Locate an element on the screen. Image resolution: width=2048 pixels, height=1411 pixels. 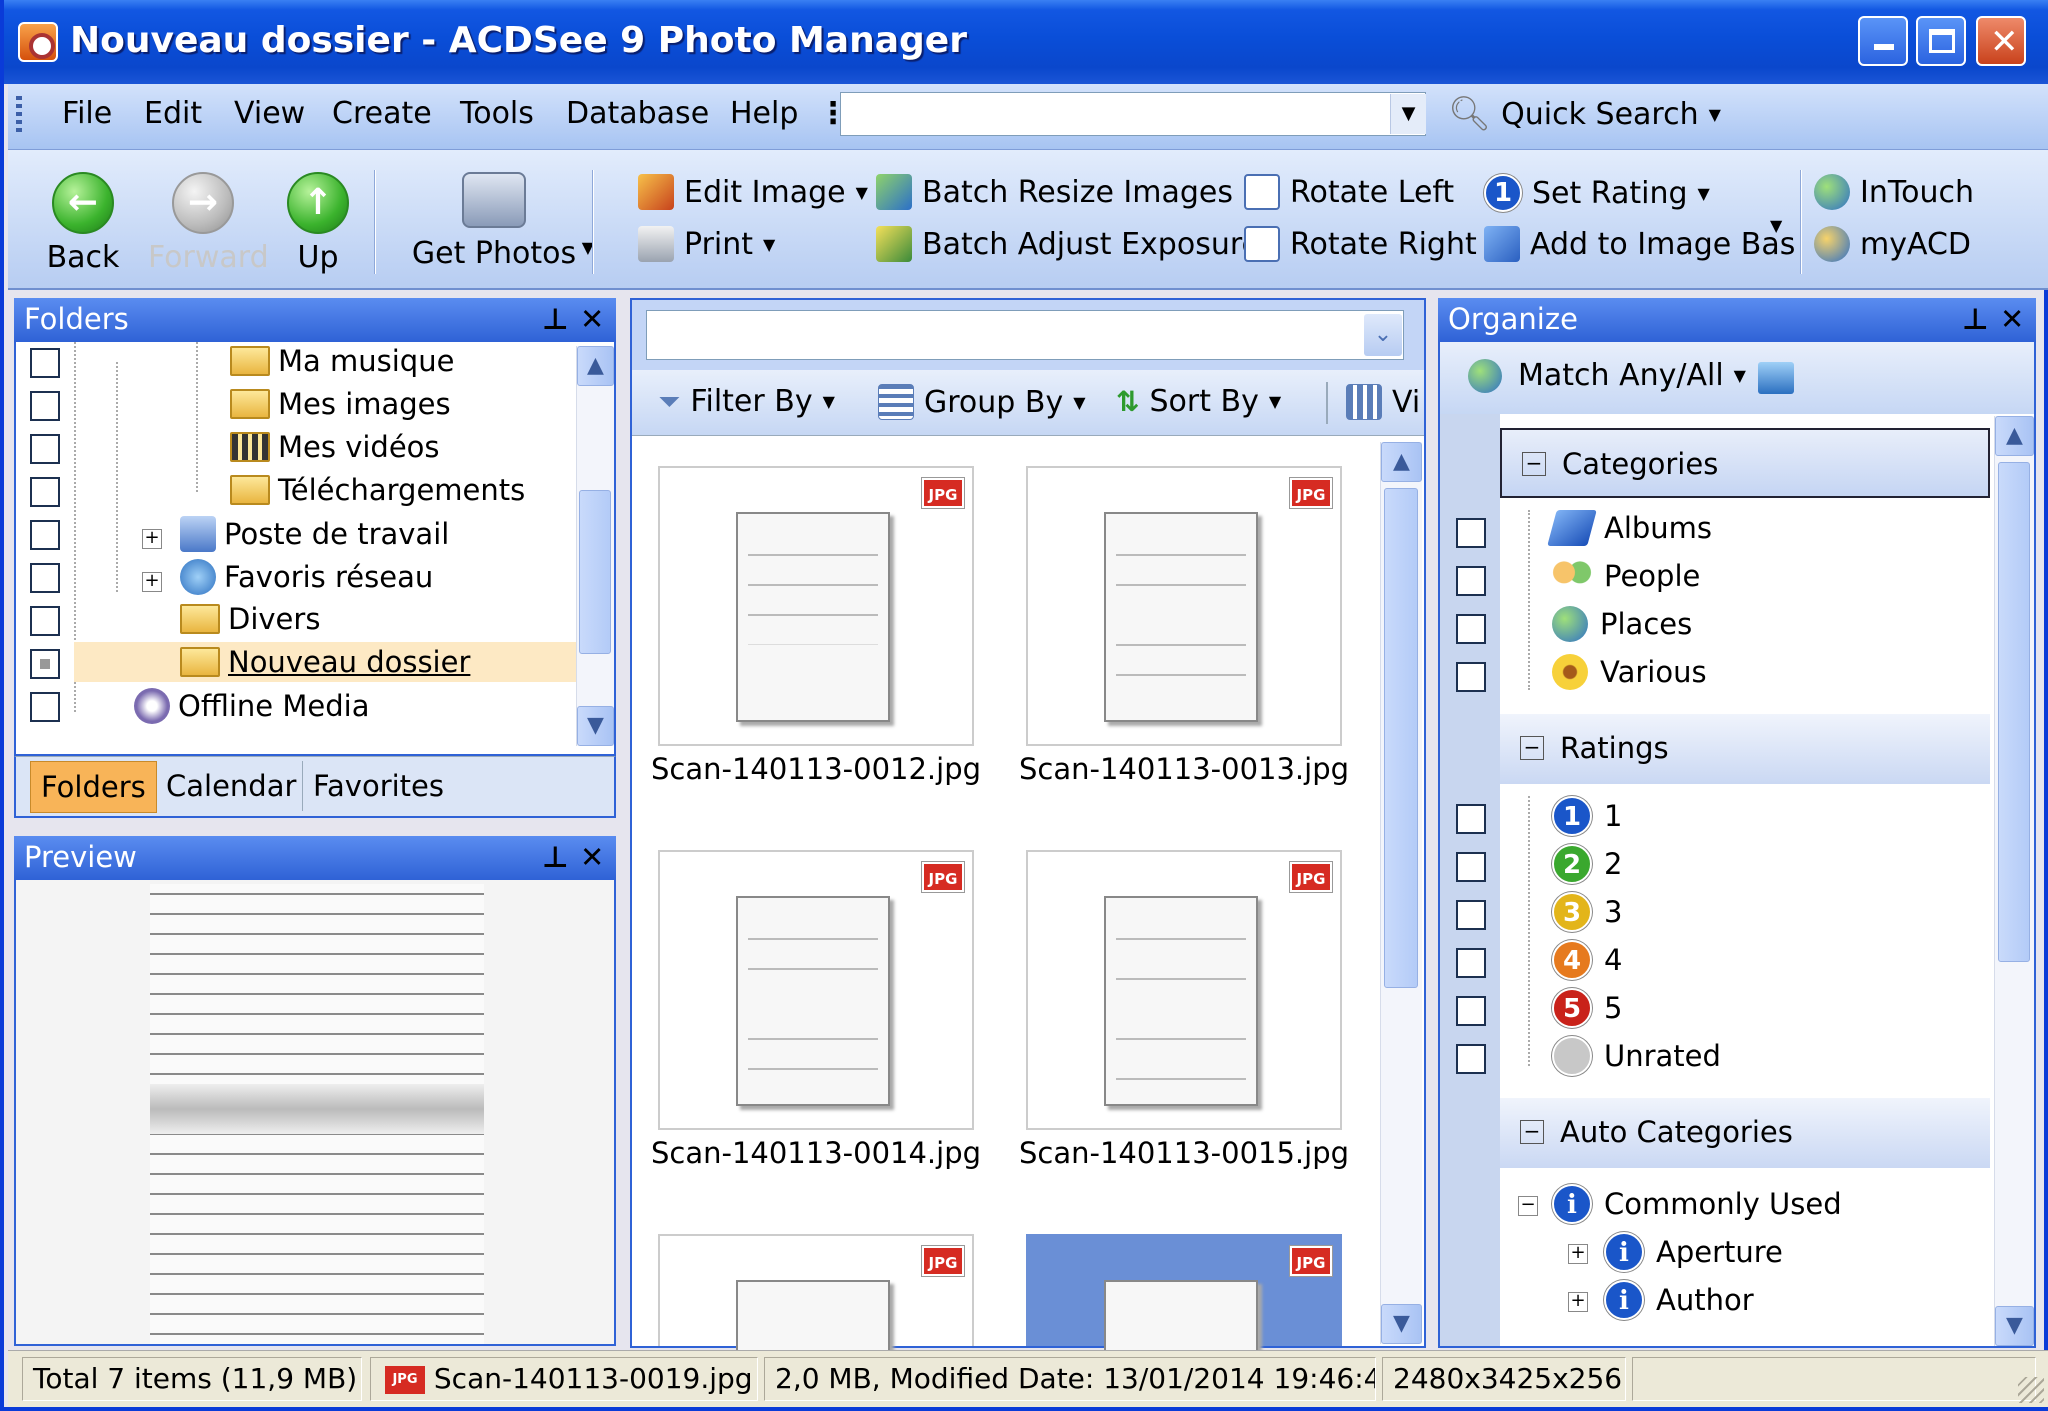
browser-scrollbar: ▲ ▼ is located at coordinates (1401, 893).